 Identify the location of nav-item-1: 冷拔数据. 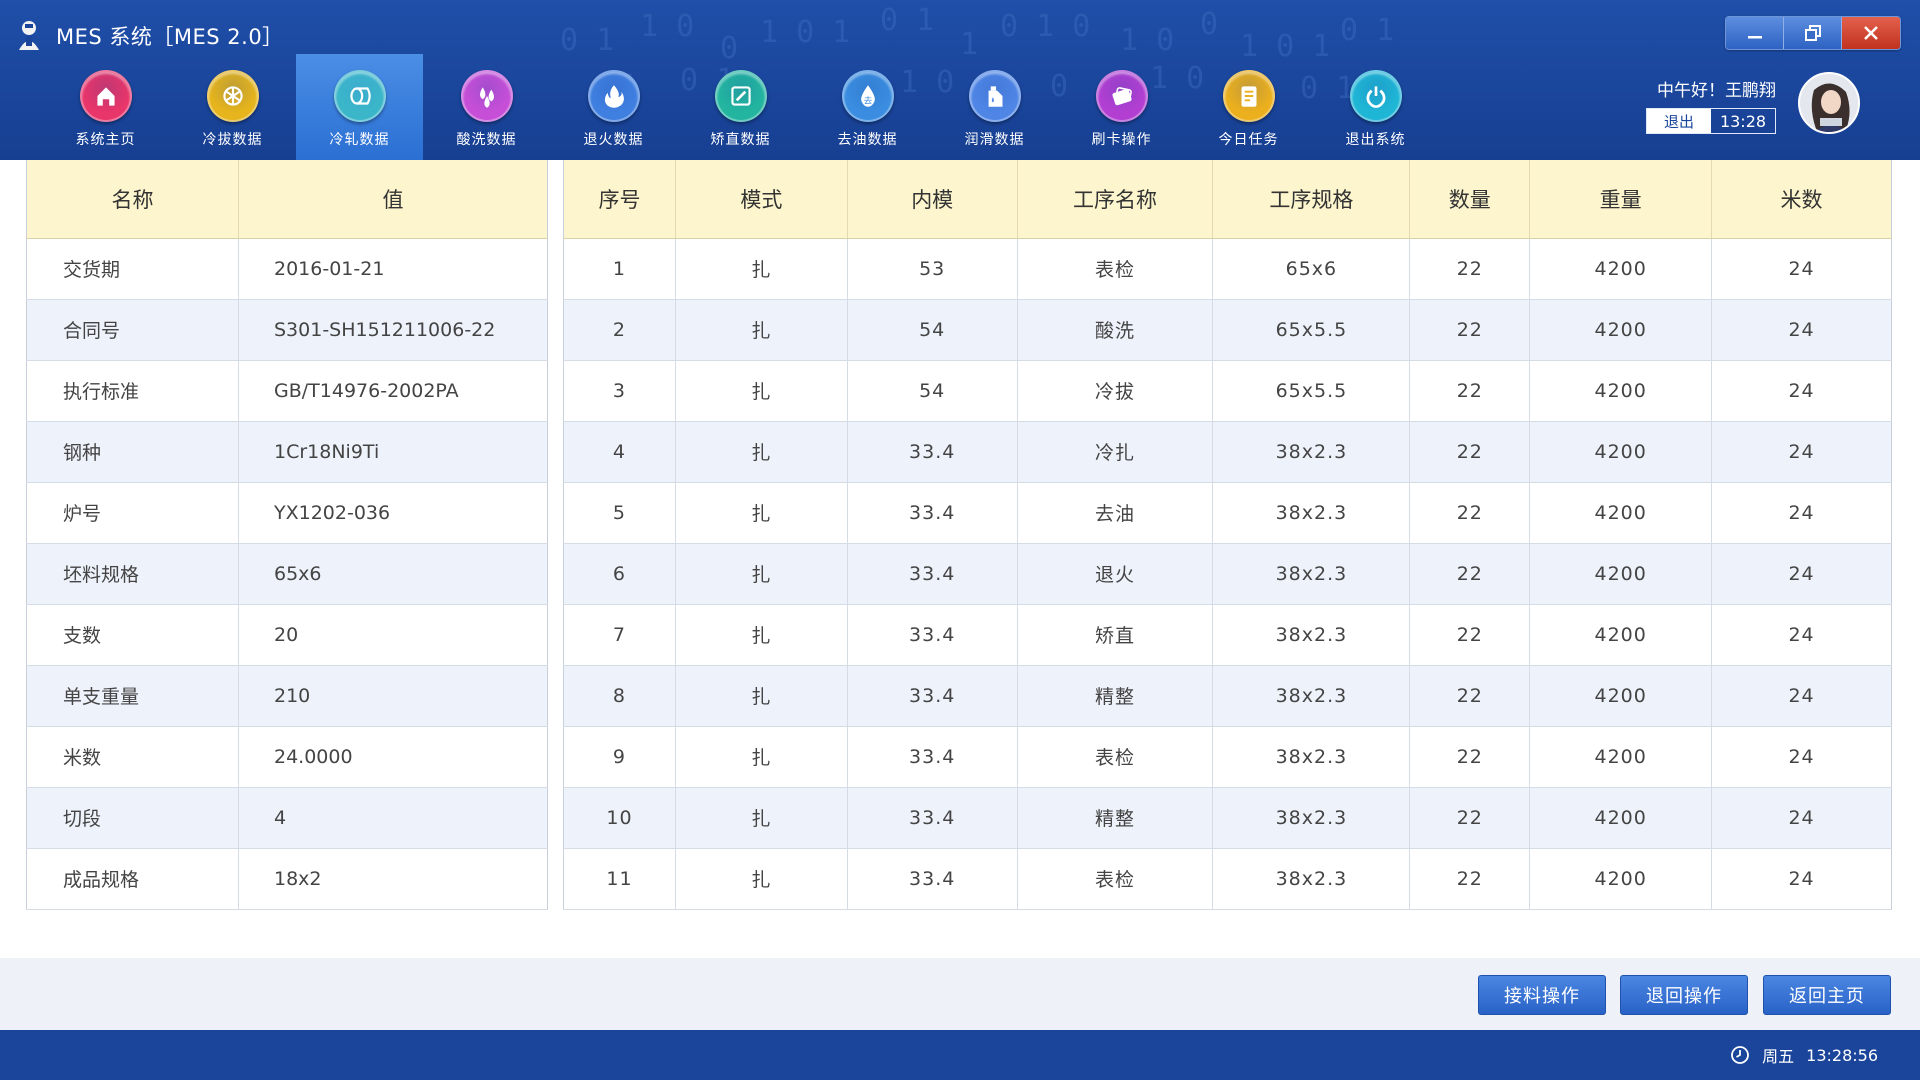
(232, 107).